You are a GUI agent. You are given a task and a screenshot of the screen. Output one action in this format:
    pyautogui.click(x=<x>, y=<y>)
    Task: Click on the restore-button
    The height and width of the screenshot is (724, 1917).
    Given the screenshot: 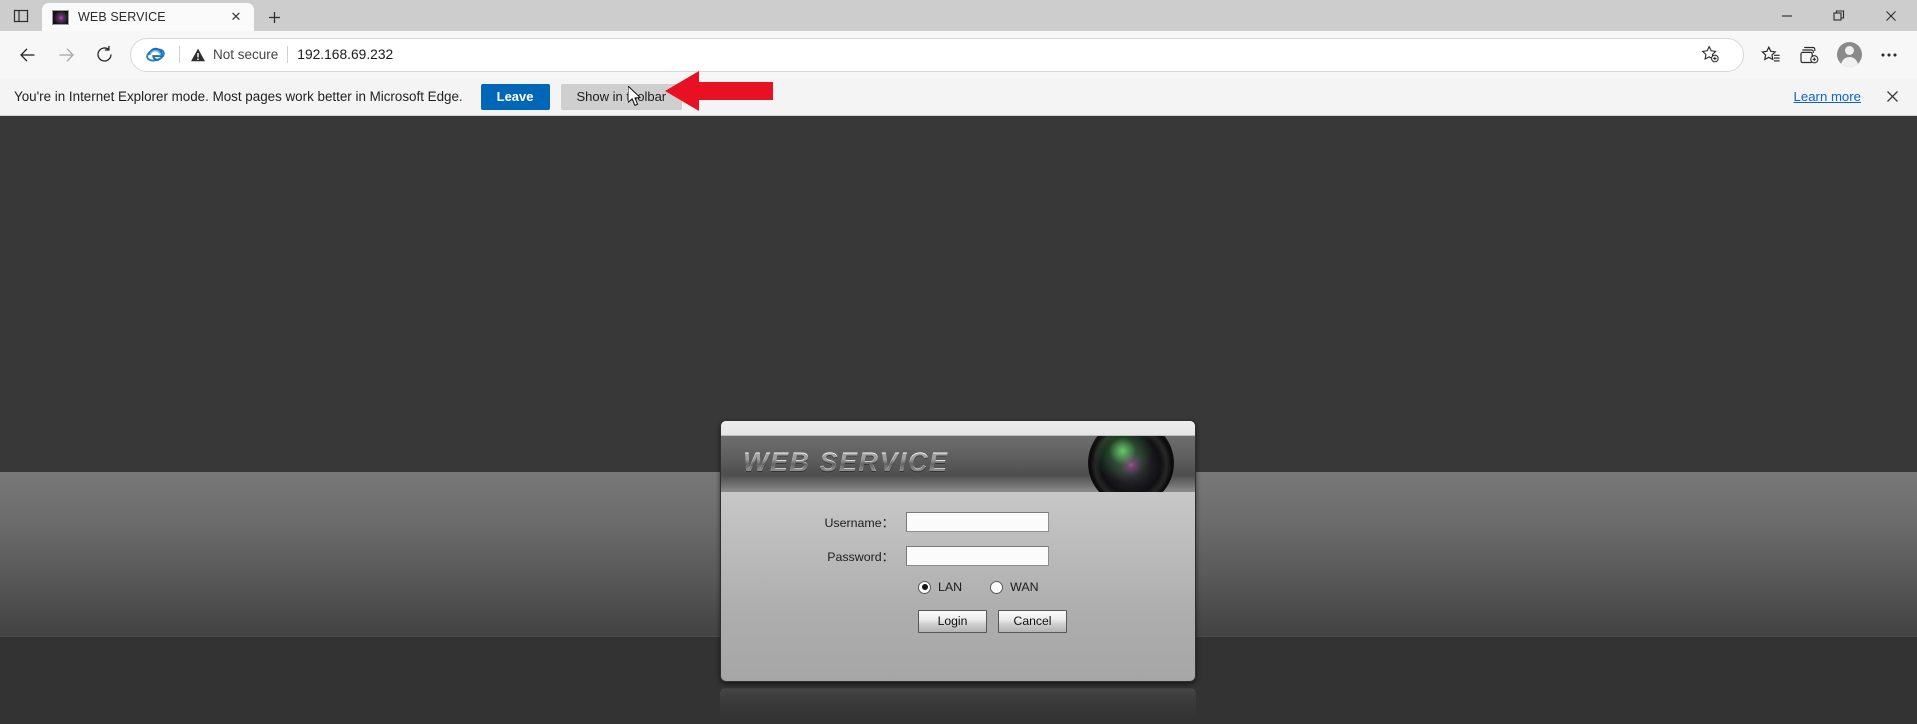 What is the action you would take?
    pyautogui.click(x=1839, y=15)
    